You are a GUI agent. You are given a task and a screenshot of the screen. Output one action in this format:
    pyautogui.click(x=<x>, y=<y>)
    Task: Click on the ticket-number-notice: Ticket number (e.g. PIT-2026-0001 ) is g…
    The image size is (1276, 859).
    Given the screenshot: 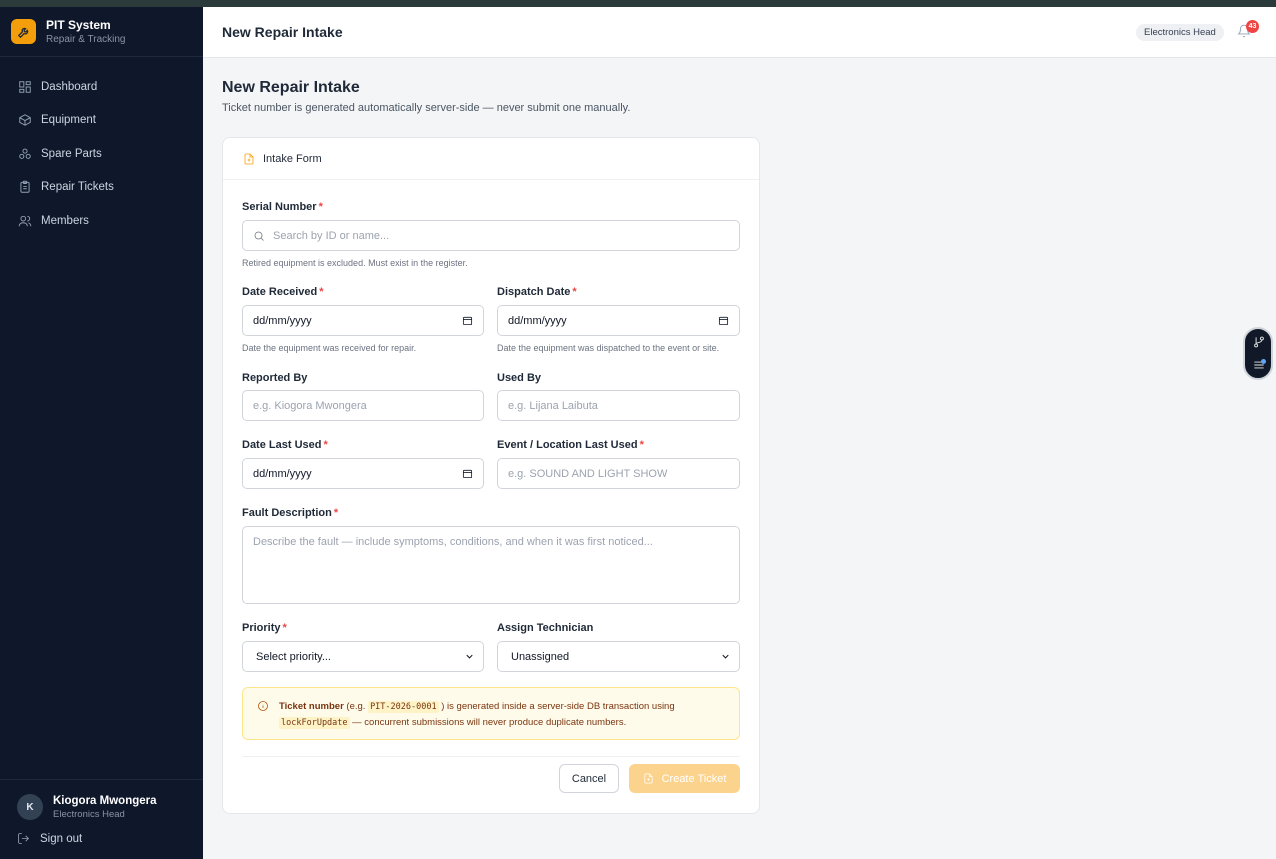 What is the action you would take?
    pyautogui.click(x=491, y=713)
    